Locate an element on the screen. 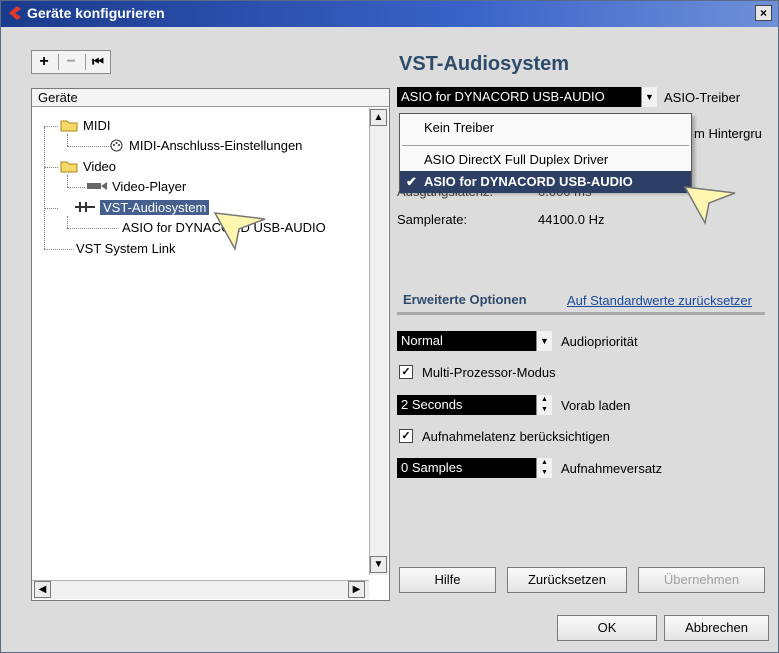 This screenshot has height=653, width=779. tree-item-label: Video-Player is located at coordinates (149, 186).